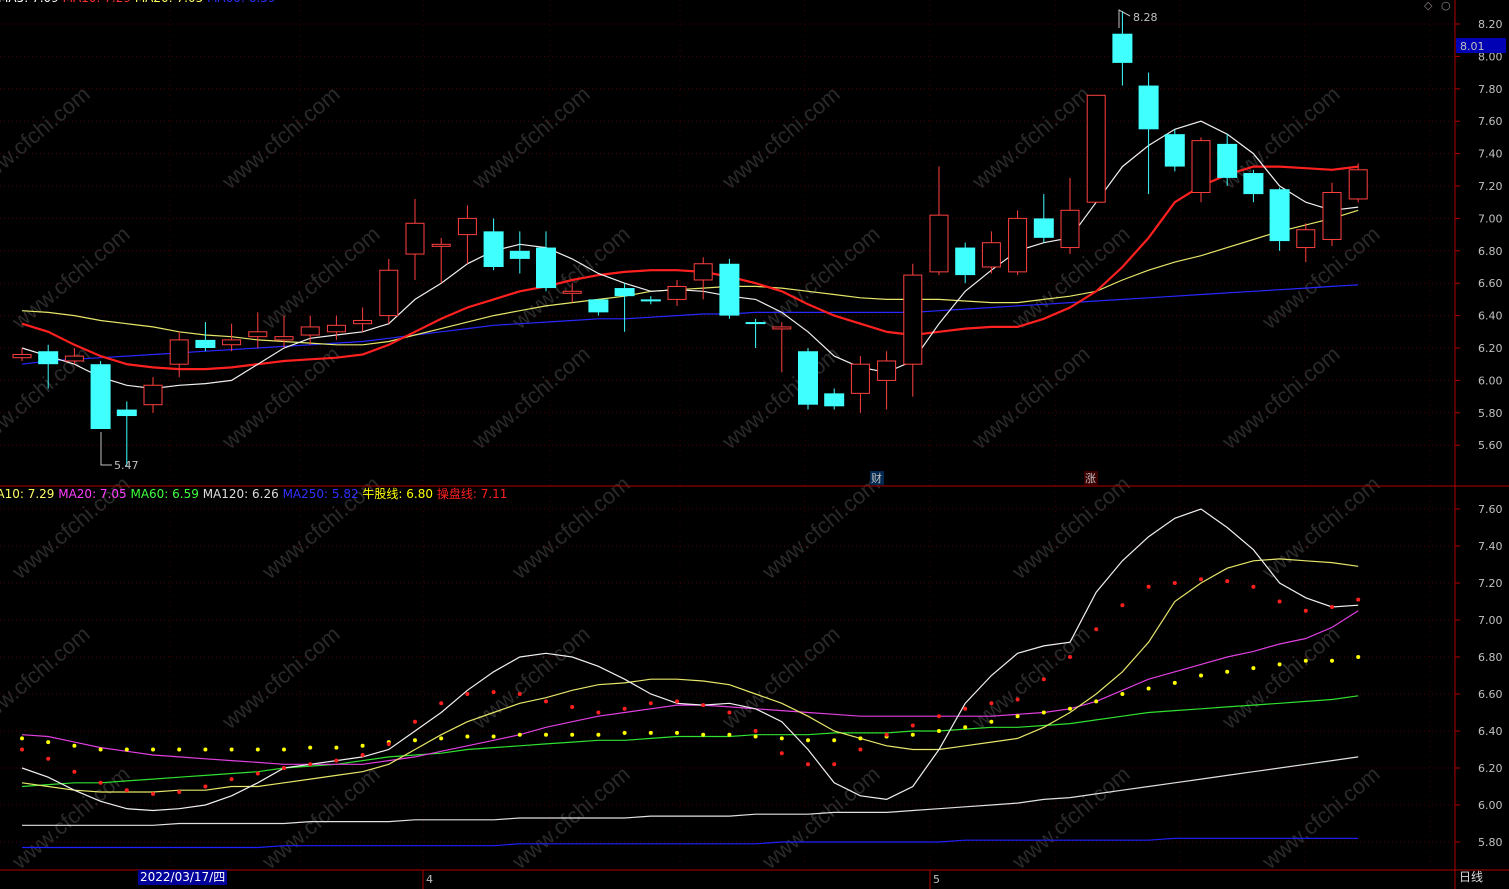  I want to click on indicator-tick-label: 6.60, so click(1490, 694).